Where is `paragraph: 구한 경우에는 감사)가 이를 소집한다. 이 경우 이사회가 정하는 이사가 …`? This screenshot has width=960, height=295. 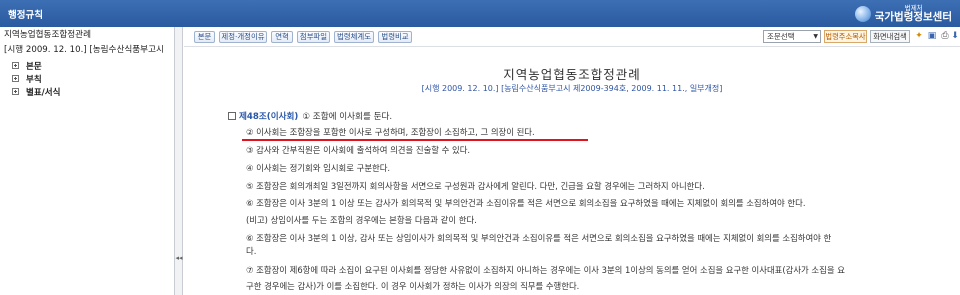 paragraph: 구한 경우에는 감사)가 이를 소집한다. 이 경우 이사회가 정하는 이사가 … is located at coordinates (413, 286).